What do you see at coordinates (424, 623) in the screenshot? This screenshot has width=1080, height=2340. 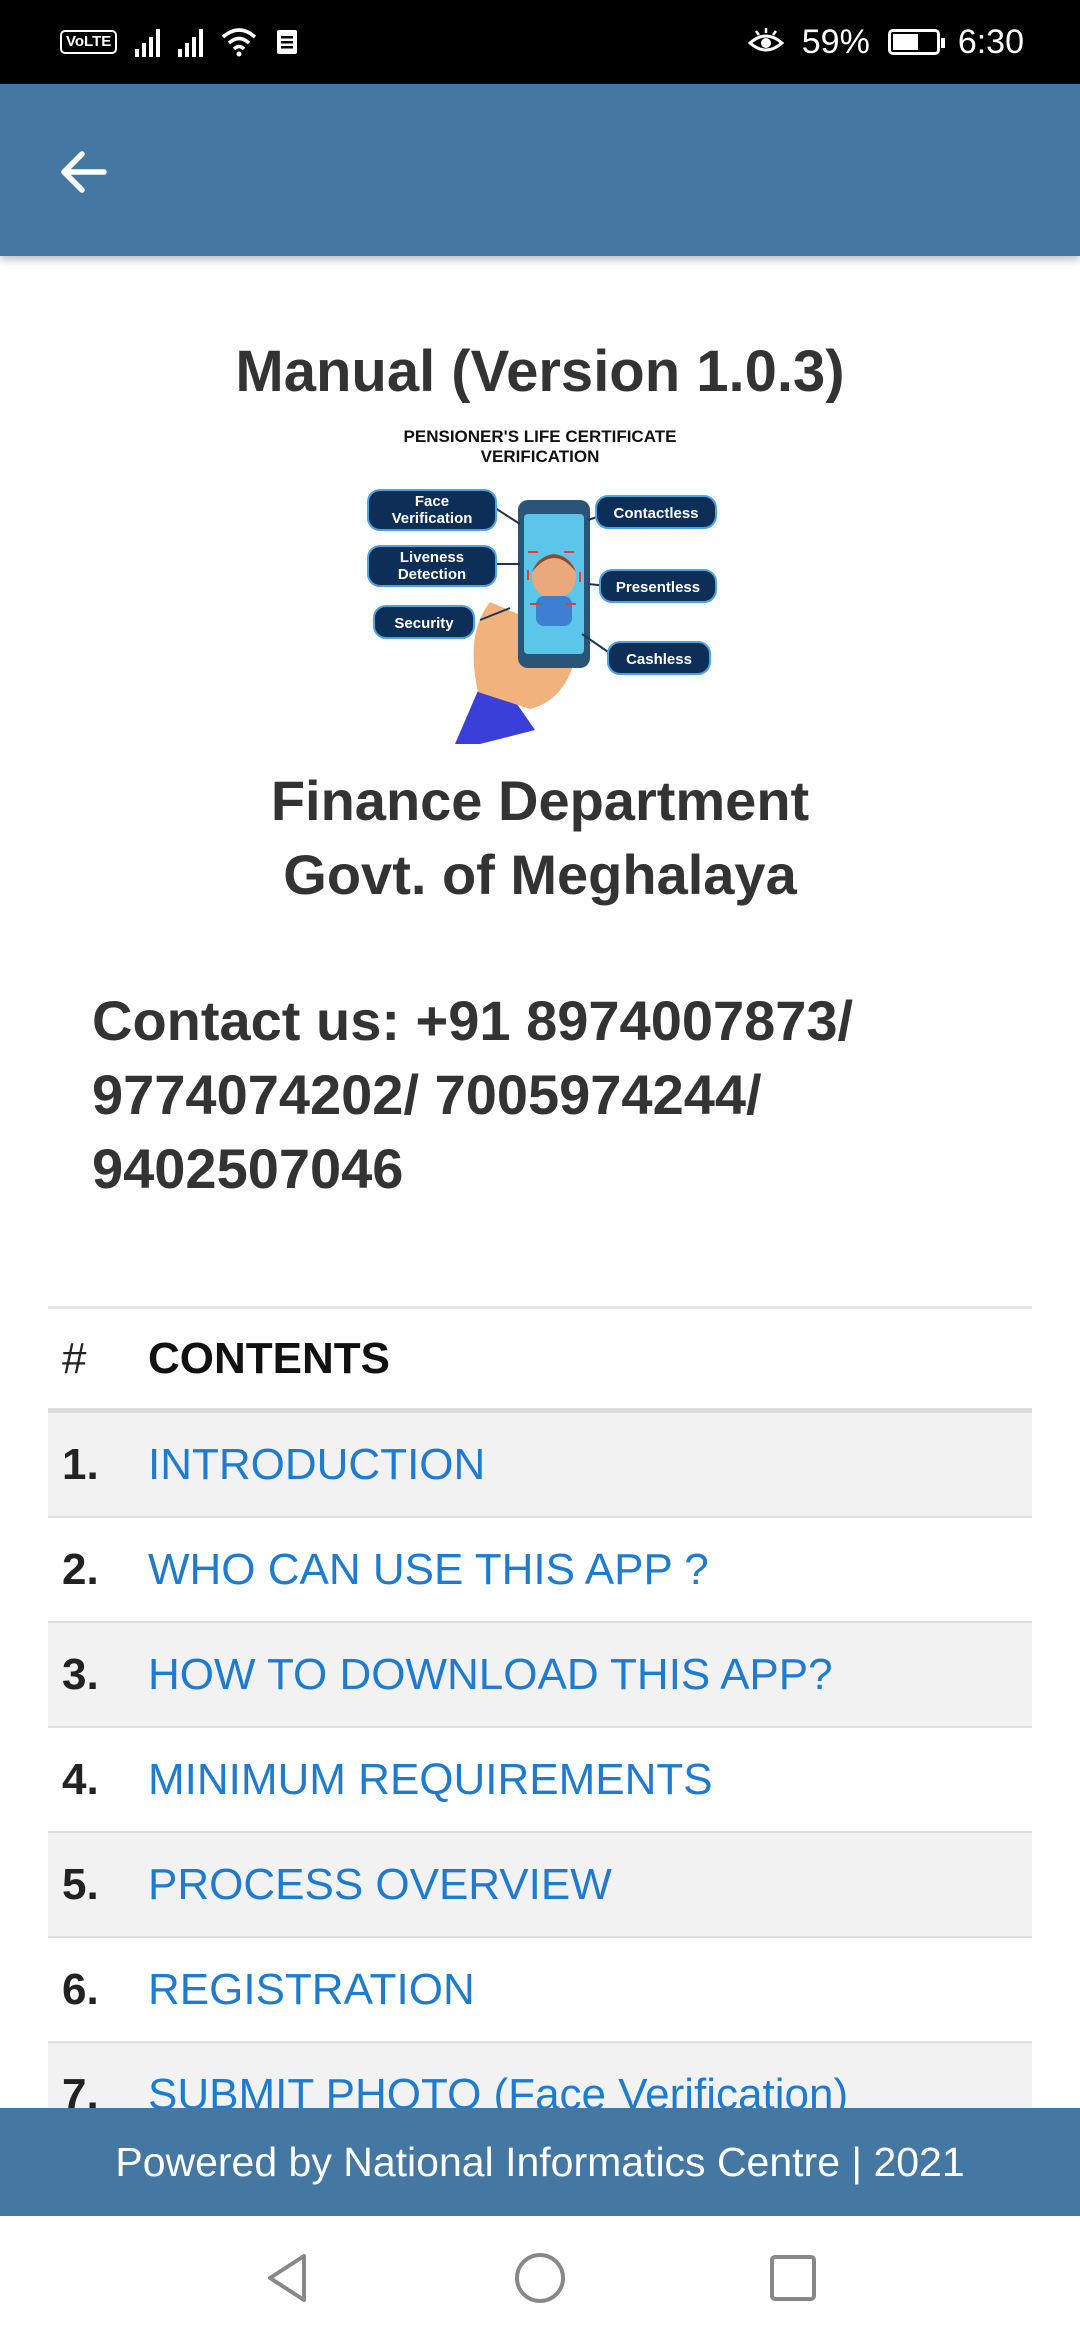 I see `badge-security: Security` at bounding box center [424, 623].